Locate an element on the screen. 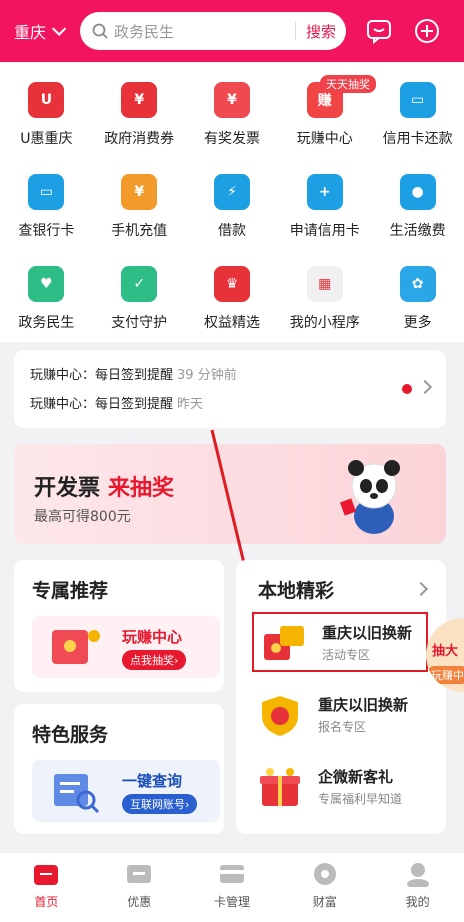  grid-item-label: 政府消费券 is located at coordinates (139, 139).